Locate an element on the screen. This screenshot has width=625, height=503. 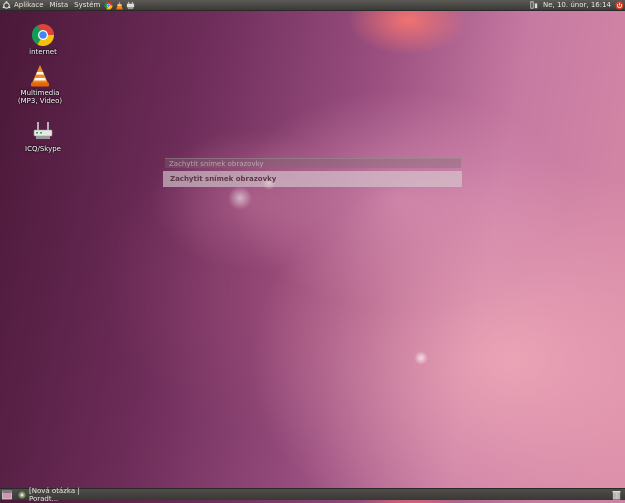
ubuntu-logo-icon is located at coordinates (6, 5).